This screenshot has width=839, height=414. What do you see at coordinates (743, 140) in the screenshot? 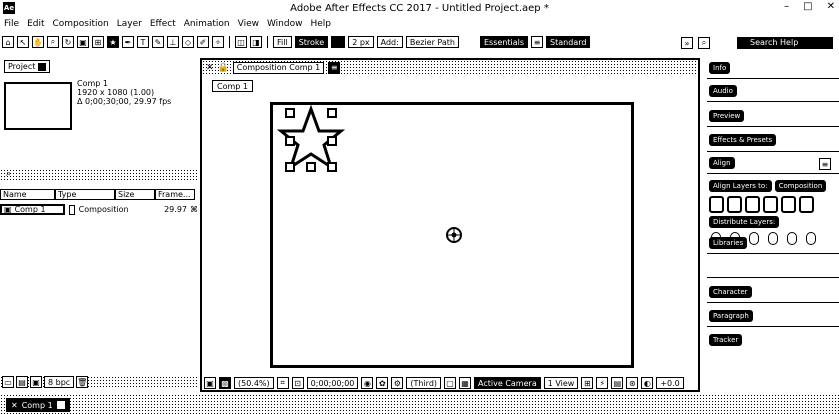
I see `effects-presets-panel-tab: Effects & Presets` at bounding box center [743, 140].